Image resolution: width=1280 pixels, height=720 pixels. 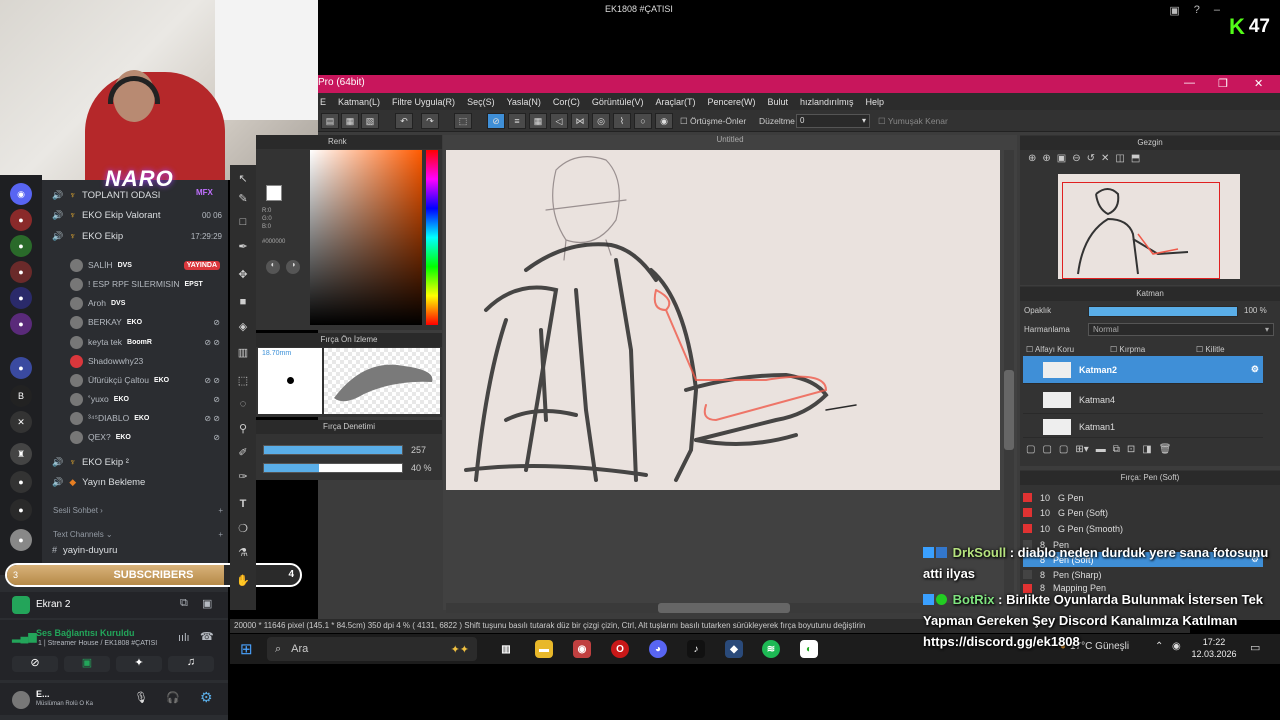 I want to click on checkbox-lock: ☐ Kilitle, so click(x=1210, y=349).